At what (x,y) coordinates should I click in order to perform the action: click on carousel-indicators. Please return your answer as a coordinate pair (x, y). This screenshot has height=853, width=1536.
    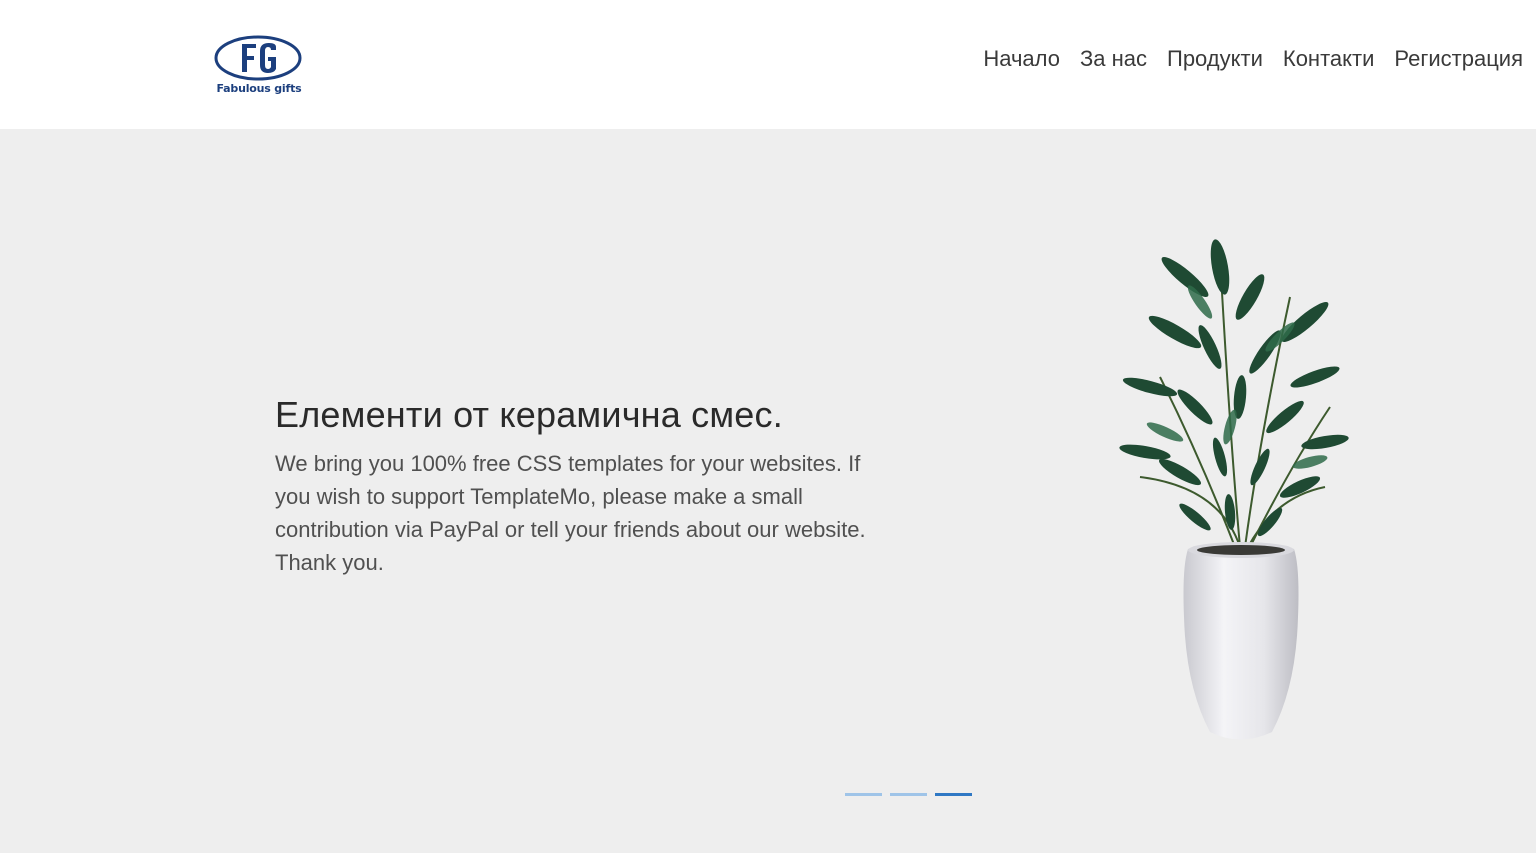
    Looking at the image, I should click on (908, 794).